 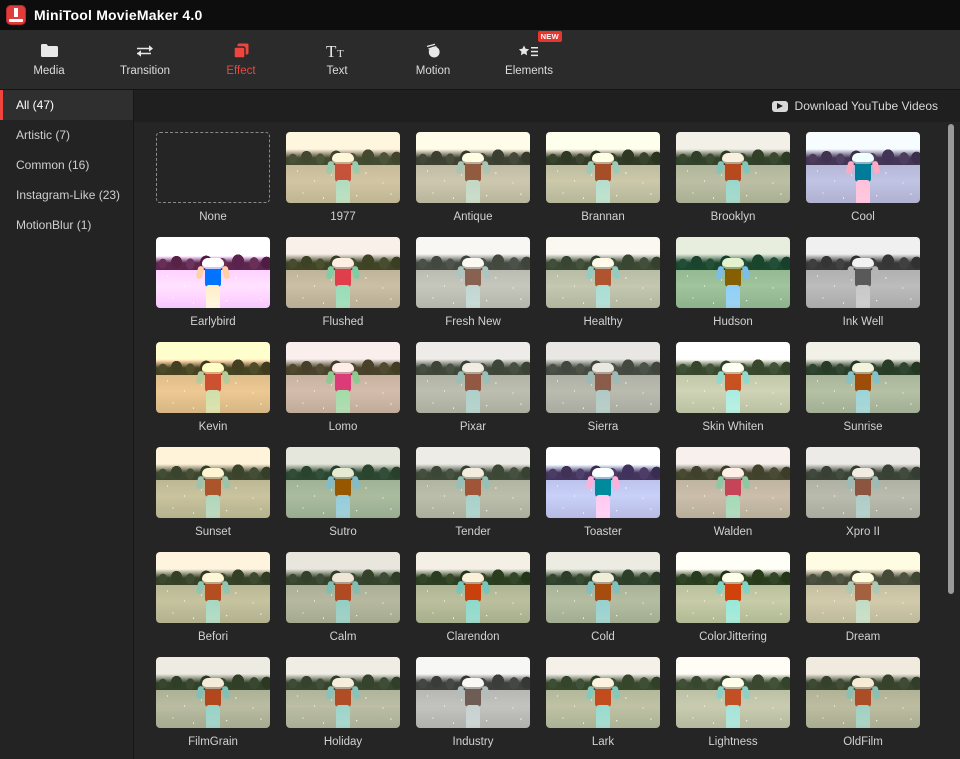 I want to click on effect-item: Lightness, so click(x=733, y=708).